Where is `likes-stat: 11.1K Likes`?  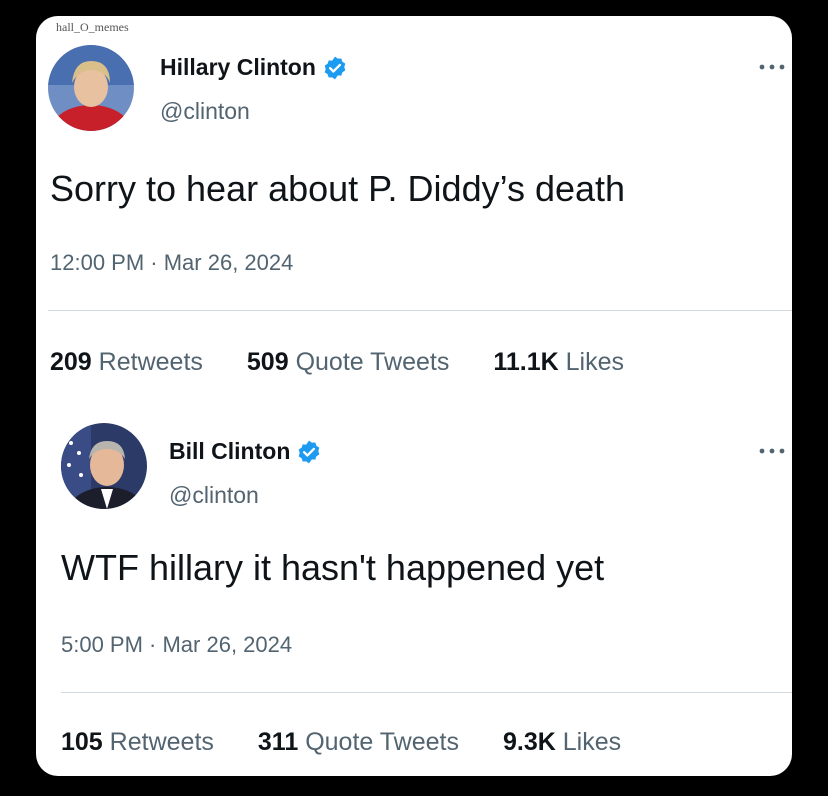 likes-stat: 11.1K Likes is located at coordinates (558, 362).